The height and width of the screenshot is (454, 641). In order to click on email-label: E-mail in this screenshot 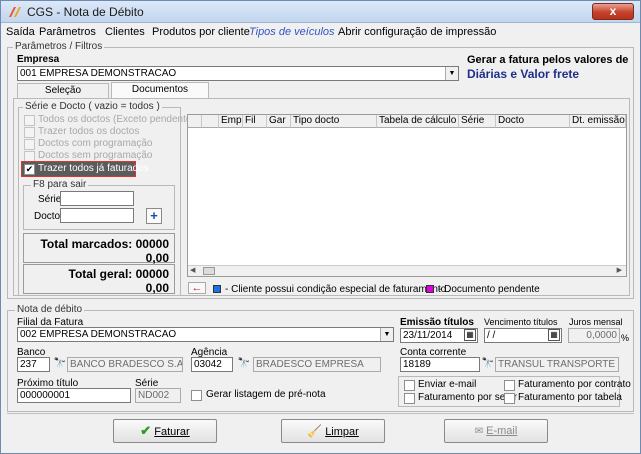, I will do `click(502, 431)`.